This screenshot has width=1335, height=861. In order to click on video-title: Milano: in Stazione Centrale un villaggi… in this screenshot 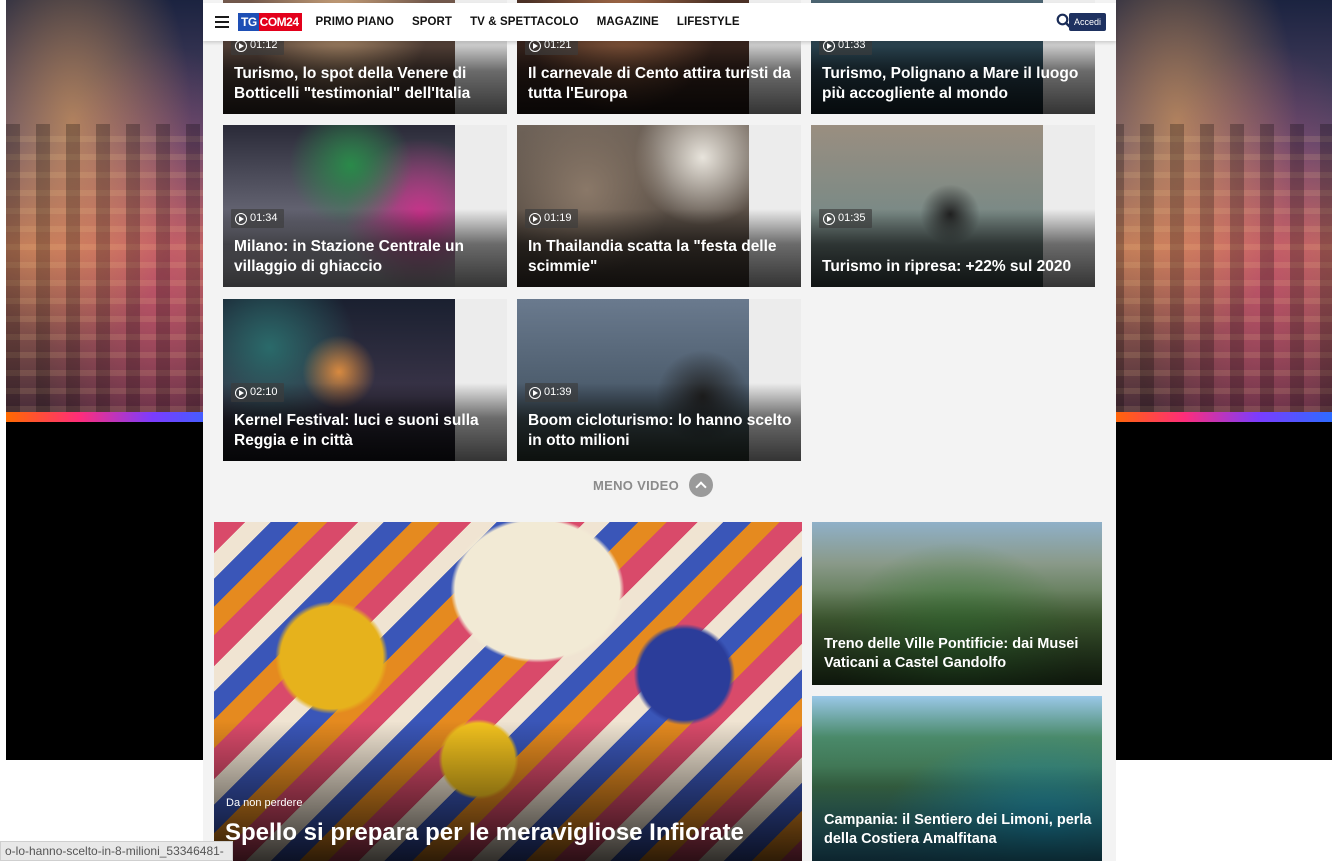, I will do `click(349, 256)`.